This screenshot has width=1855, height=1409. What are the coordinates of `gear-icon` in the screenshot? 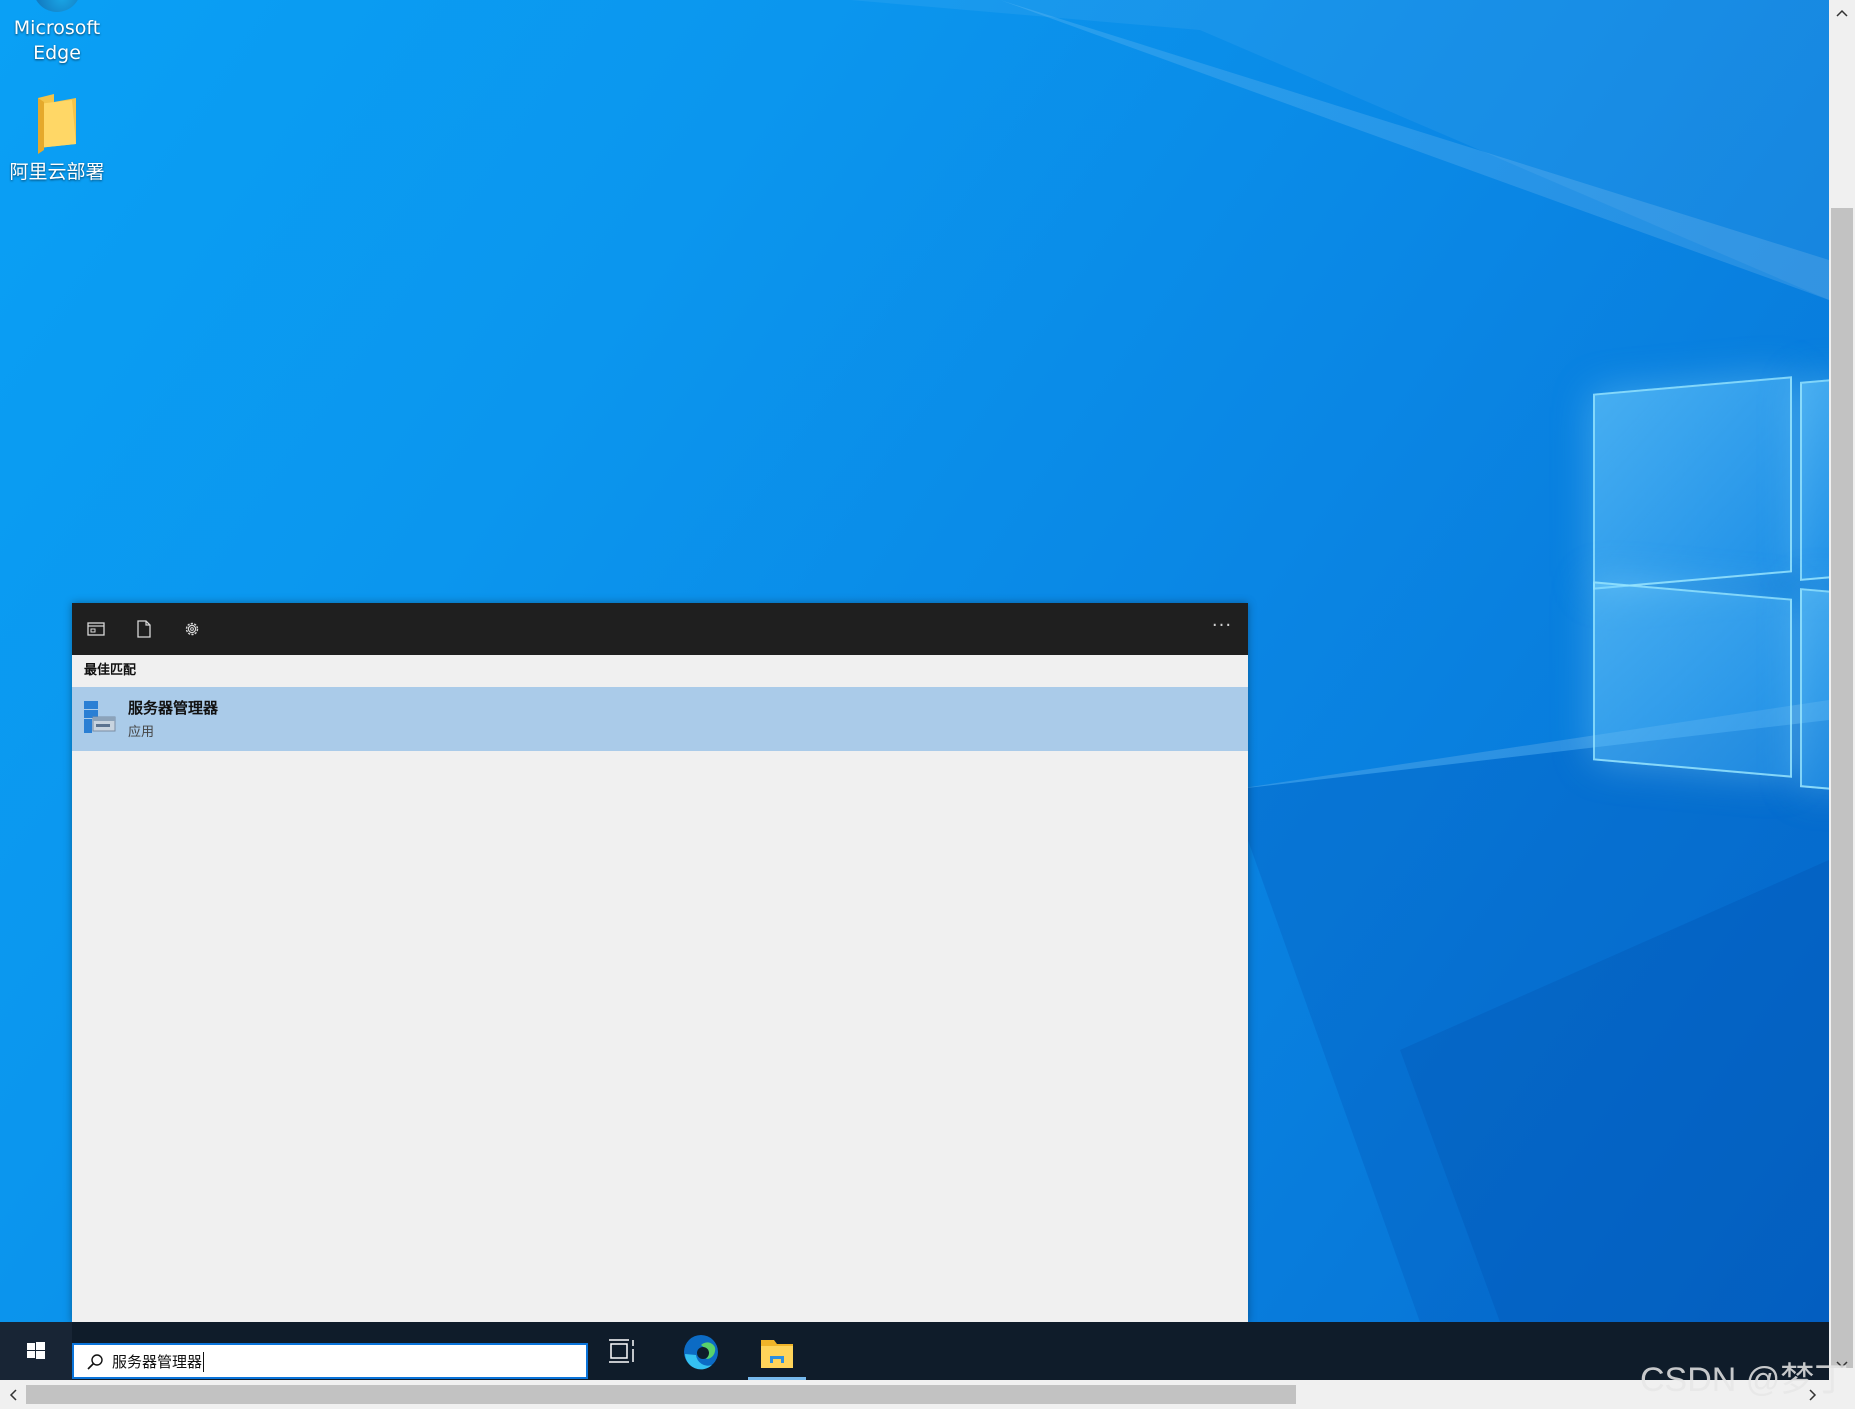 It's located at (192, 629).